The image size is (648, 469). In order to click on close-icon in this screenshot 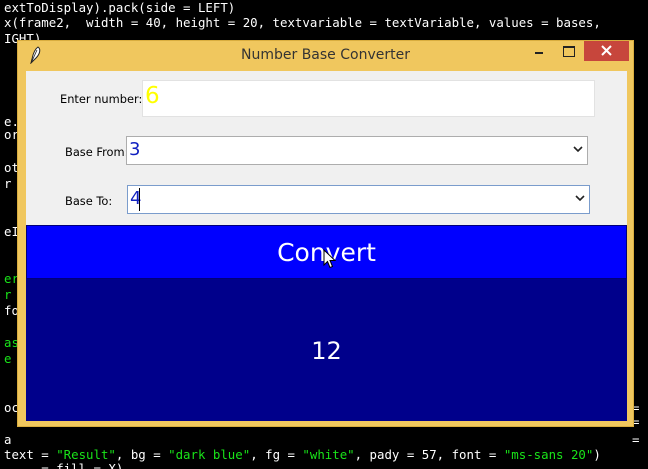, I will do `click(606, 50)`.